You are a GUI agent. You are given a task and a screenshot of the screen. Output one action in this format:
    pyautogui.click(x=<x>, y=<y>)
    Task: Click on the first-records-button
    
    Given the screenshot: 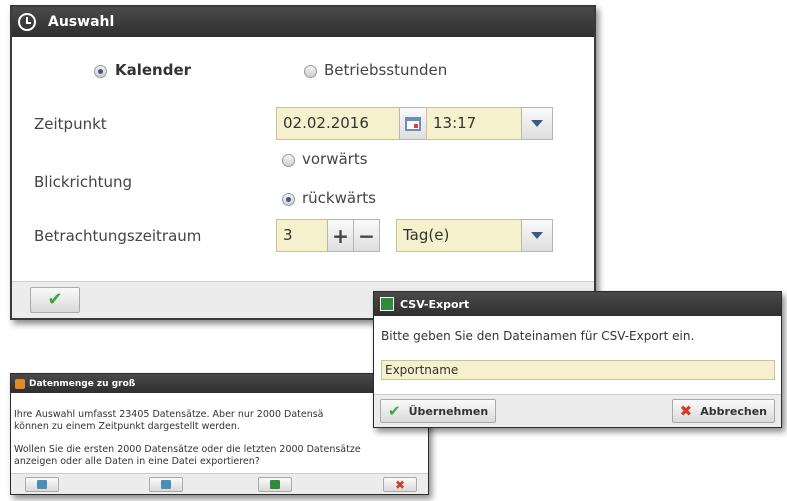 What is the action you would take?
    pyautogui.click(x=42, y=484)
    